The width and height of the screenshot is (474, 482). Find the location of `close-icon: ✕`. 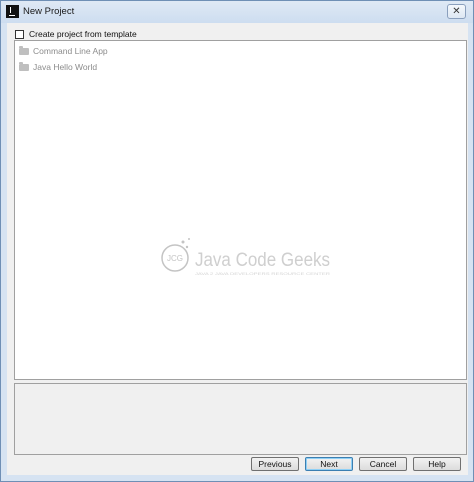

close-icon: ✕ is located at coordinates (456, 11).